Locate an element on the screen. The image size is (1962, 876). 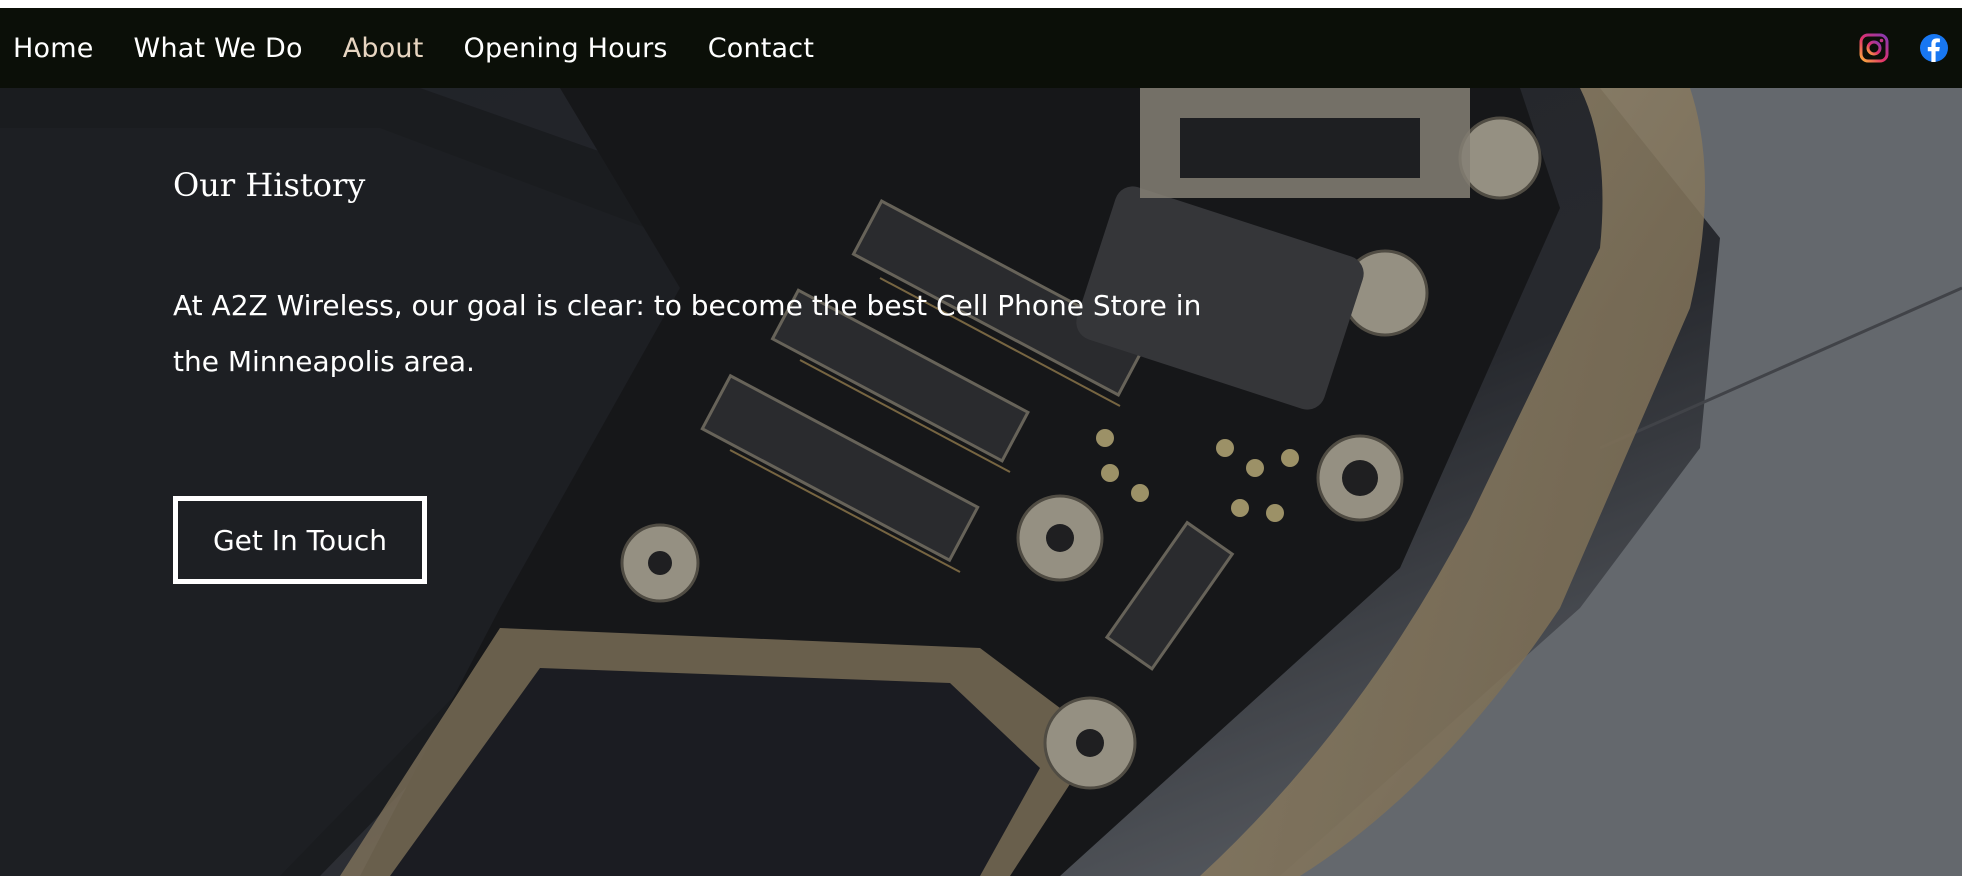
instagram-icon is located at coordinates (1874, 48).